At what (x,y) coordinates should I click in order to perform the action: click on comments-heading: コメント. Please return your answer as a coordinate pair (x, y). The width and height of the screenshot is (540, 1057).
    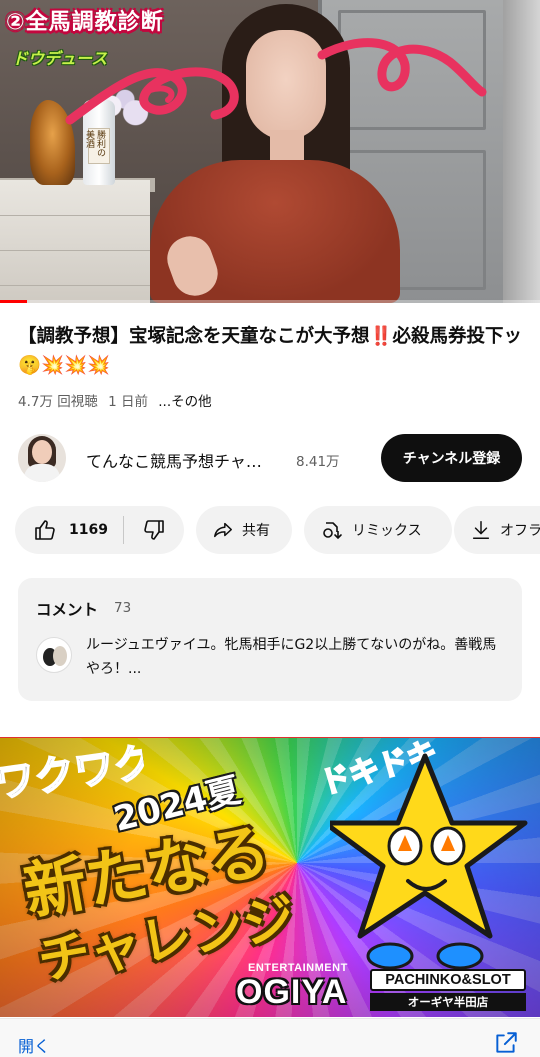
    Looking at the image, I should click on (67, 610).